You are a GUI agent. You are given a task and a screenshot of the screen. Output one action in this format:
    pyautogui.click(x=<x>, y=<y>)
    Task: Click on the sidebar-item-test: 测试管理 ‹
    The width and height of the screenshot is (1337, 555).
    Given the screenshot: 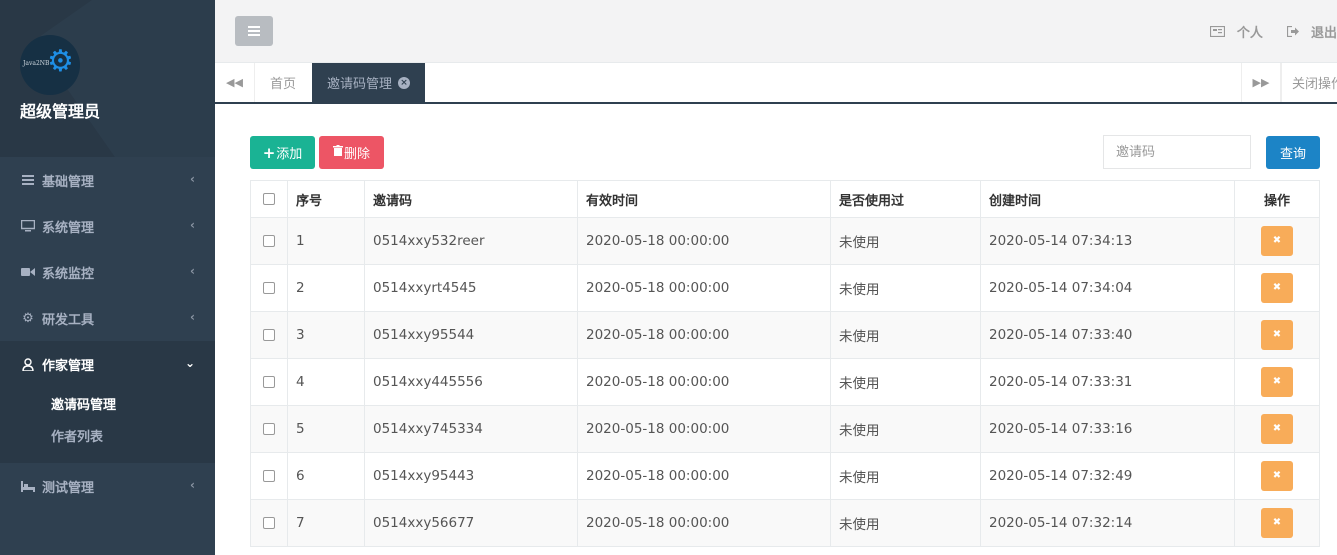 What is the action you would take?
    pyautogui.click(x=107, y=486)
    